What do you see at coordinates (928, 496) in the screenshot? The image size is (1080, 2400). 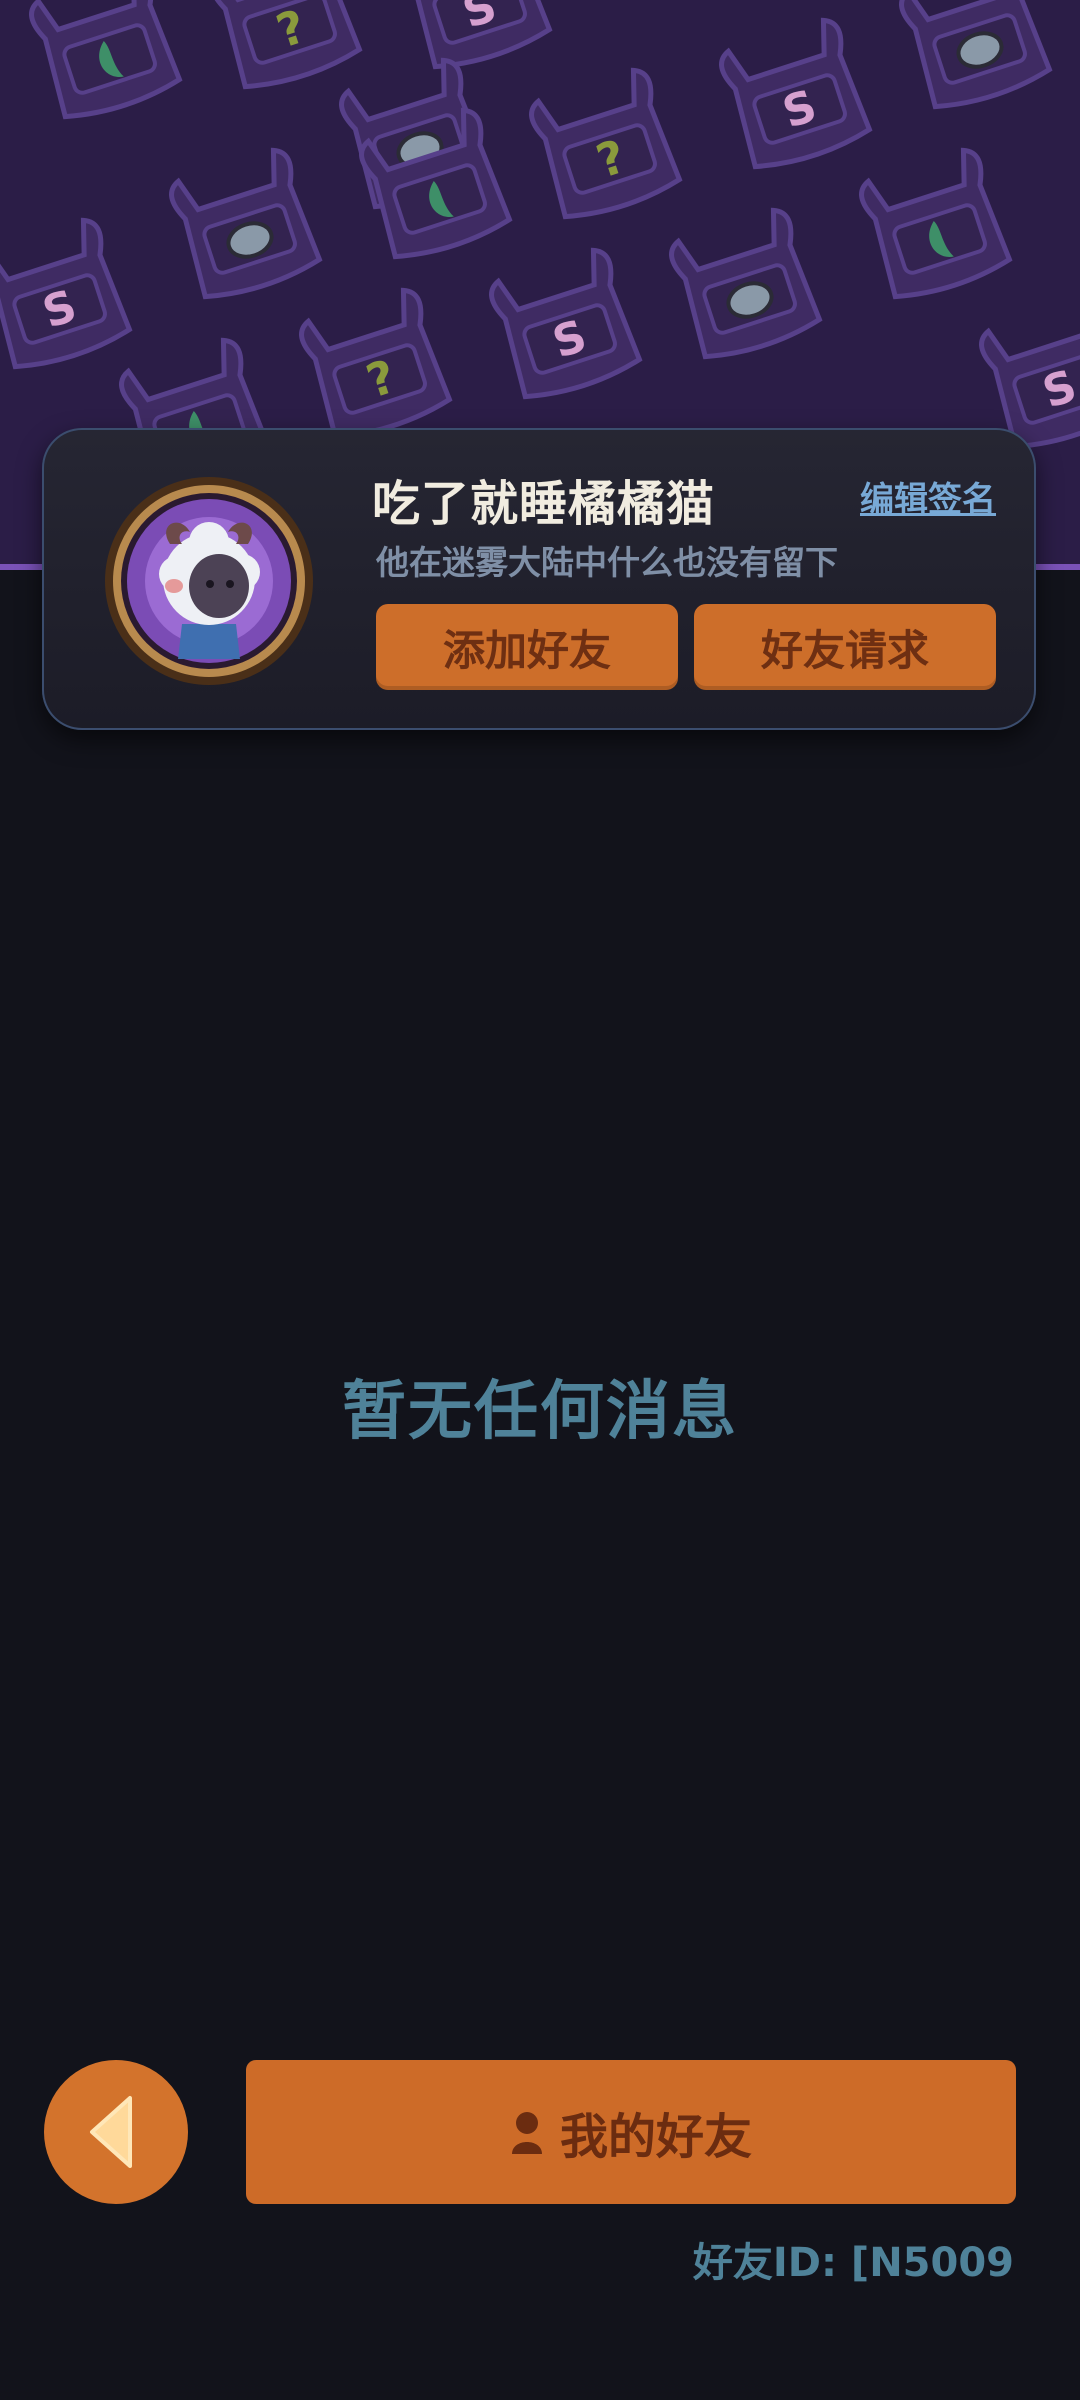 I see `edit-signature-link: 编辑签名` at bounding box center [928, 496].